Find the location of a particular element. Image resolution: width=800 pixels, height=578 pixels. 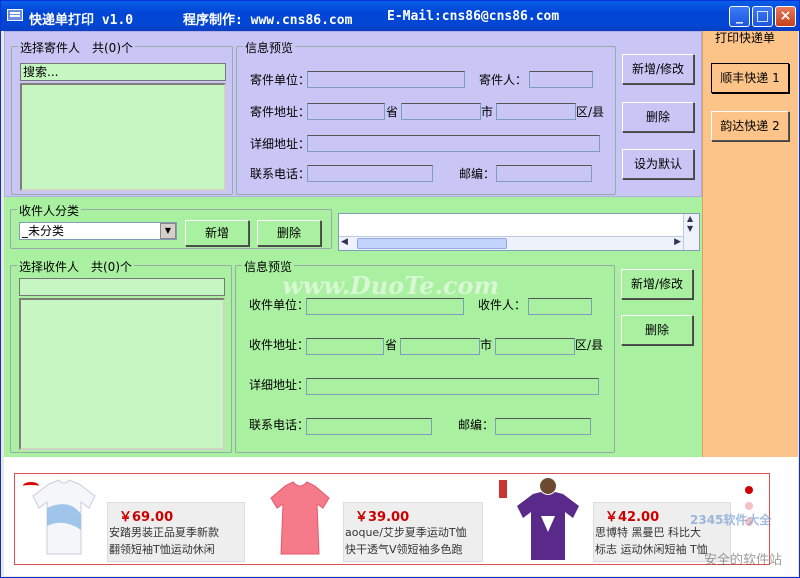

category-add-button: 新增 is located at coordinates (217, 233).